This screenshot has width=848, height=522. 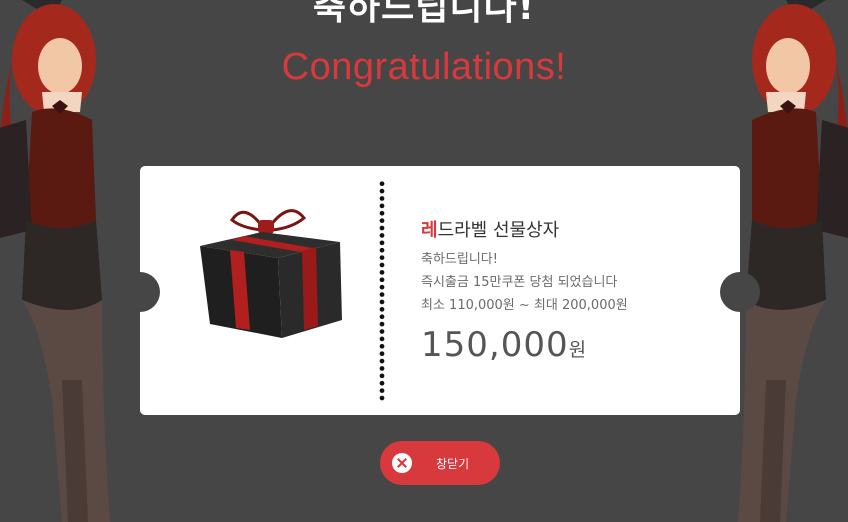 What do you see at coordinates (459, 259) in the screenshot?
I see `prize-congrats-text: 축하드립니다!` at bounding box center [459, 259].